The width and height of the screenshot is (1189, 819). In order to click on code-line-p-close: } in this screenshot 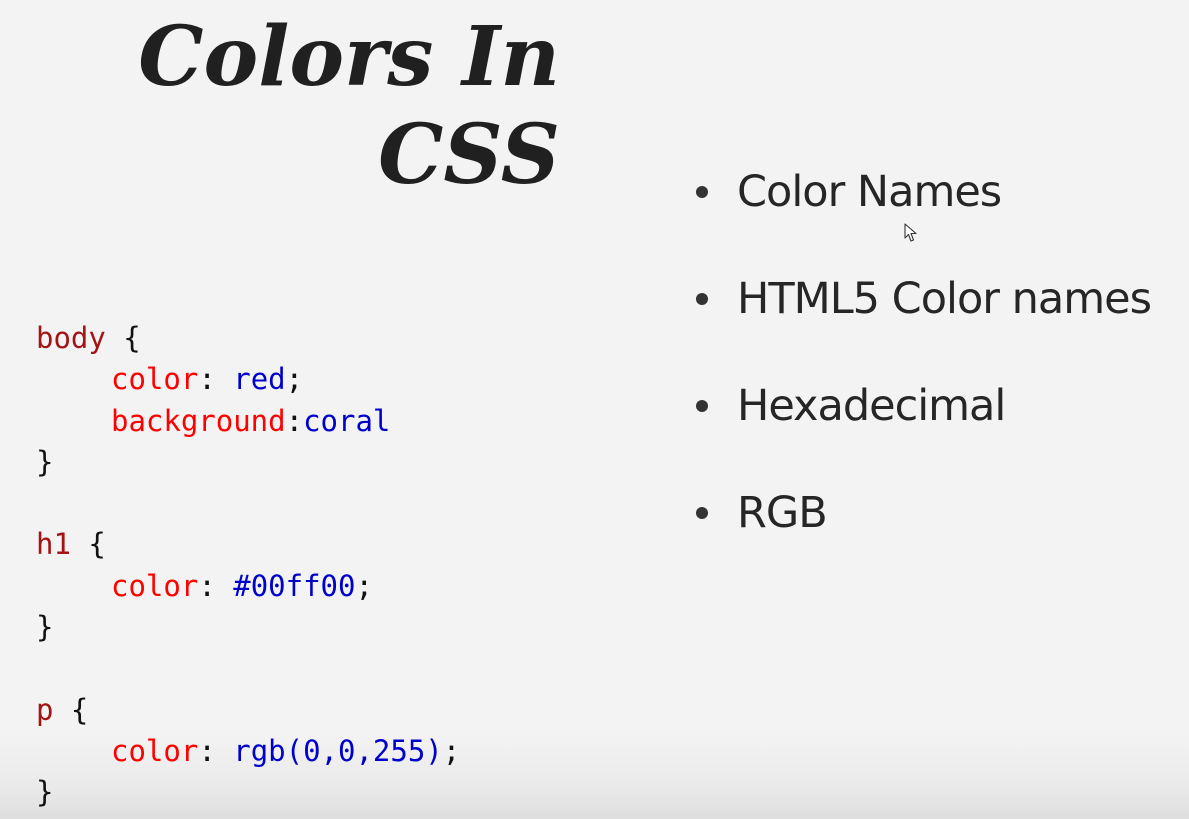, I will do `click(45, 792)`.